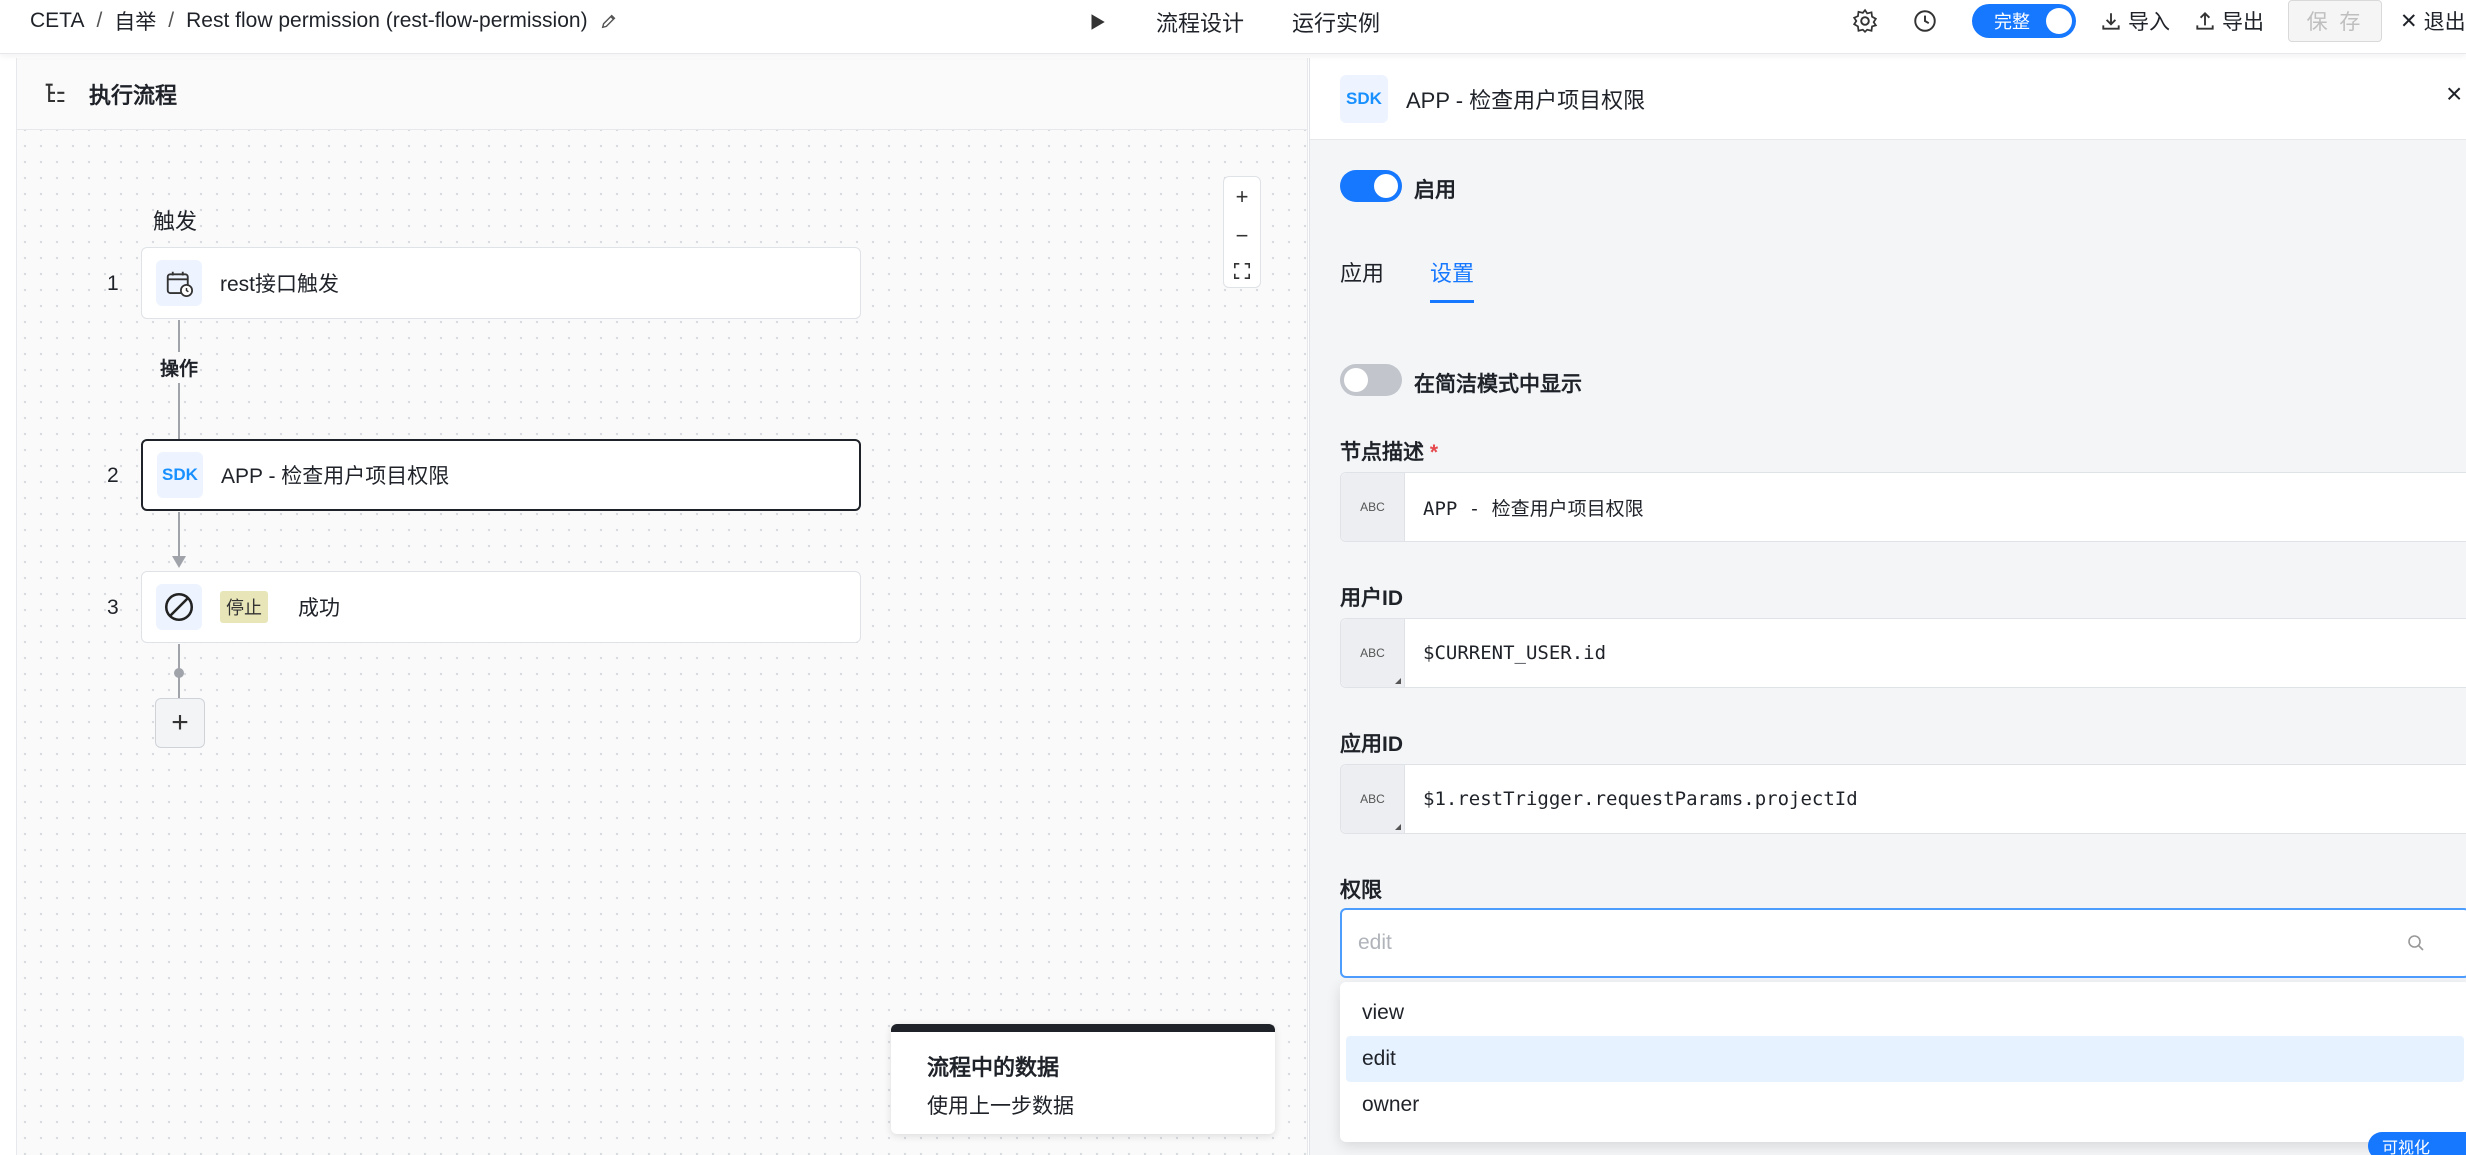 The height and width of the screenshot is (1155, 2466). Describe the element at coordinates (609, 21) in the screenshot. I see `pencil-icon` at that location.